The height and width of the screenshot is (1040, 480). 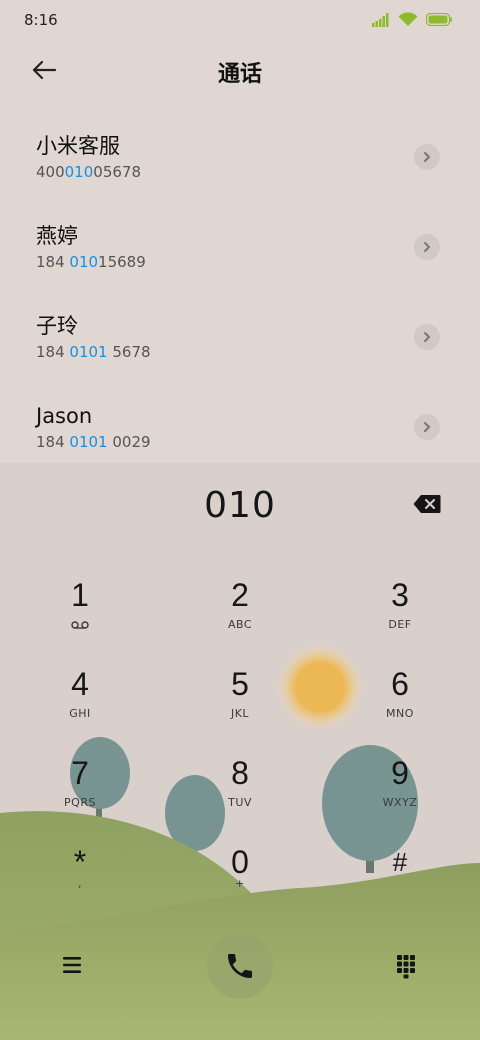 What do you see at coordinates (400, 862) in the screenshot?
I see `key-digit: #` at bounding box center [400, 862].